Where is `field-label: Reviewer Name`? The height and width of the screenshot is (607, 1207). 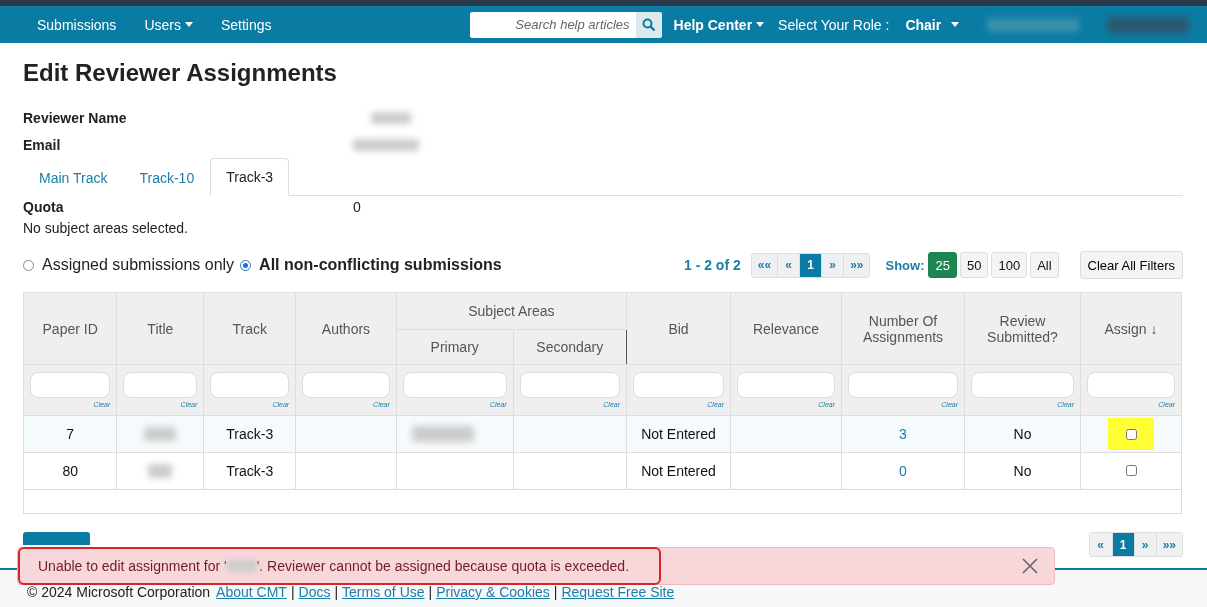 field-label: Reviewer Name is located at coordinates (75, 117).